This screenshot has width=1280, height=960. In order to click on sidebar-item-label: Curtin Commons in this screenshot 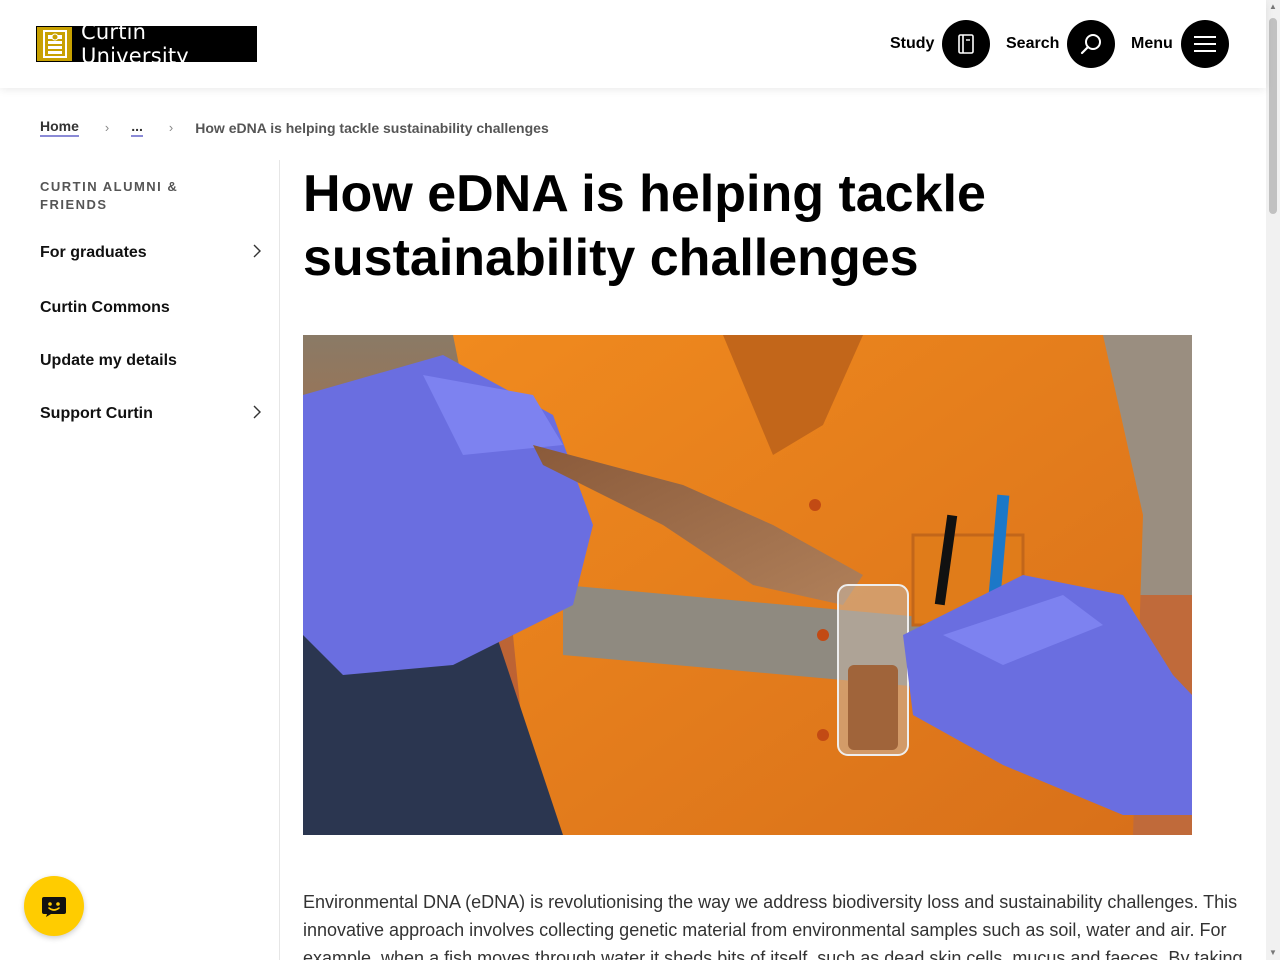, I will do `click(105, 307)`.